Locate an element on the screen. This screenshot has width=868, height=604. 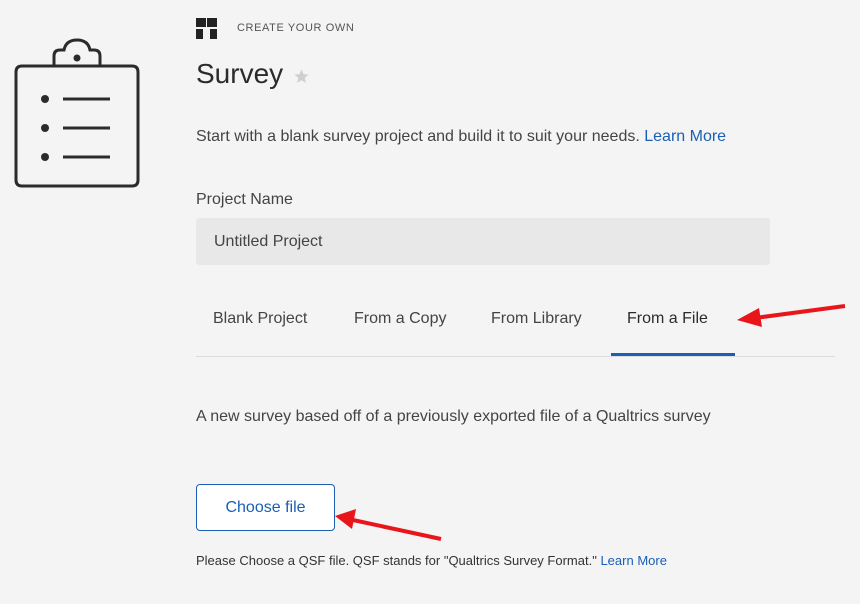
tab-from-a-copy: From a Copy is located at coordinates (400, 319).